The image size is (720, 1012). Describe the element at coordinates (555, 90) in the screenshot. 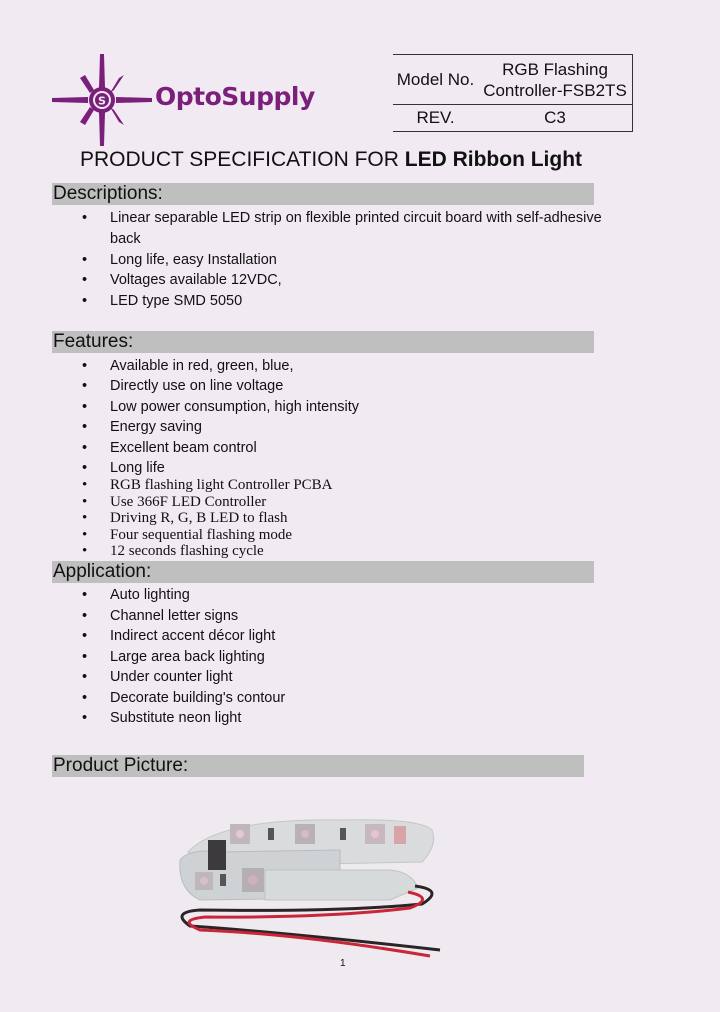

I see `model-value-line2: Controller-FSB2TS` at that location.